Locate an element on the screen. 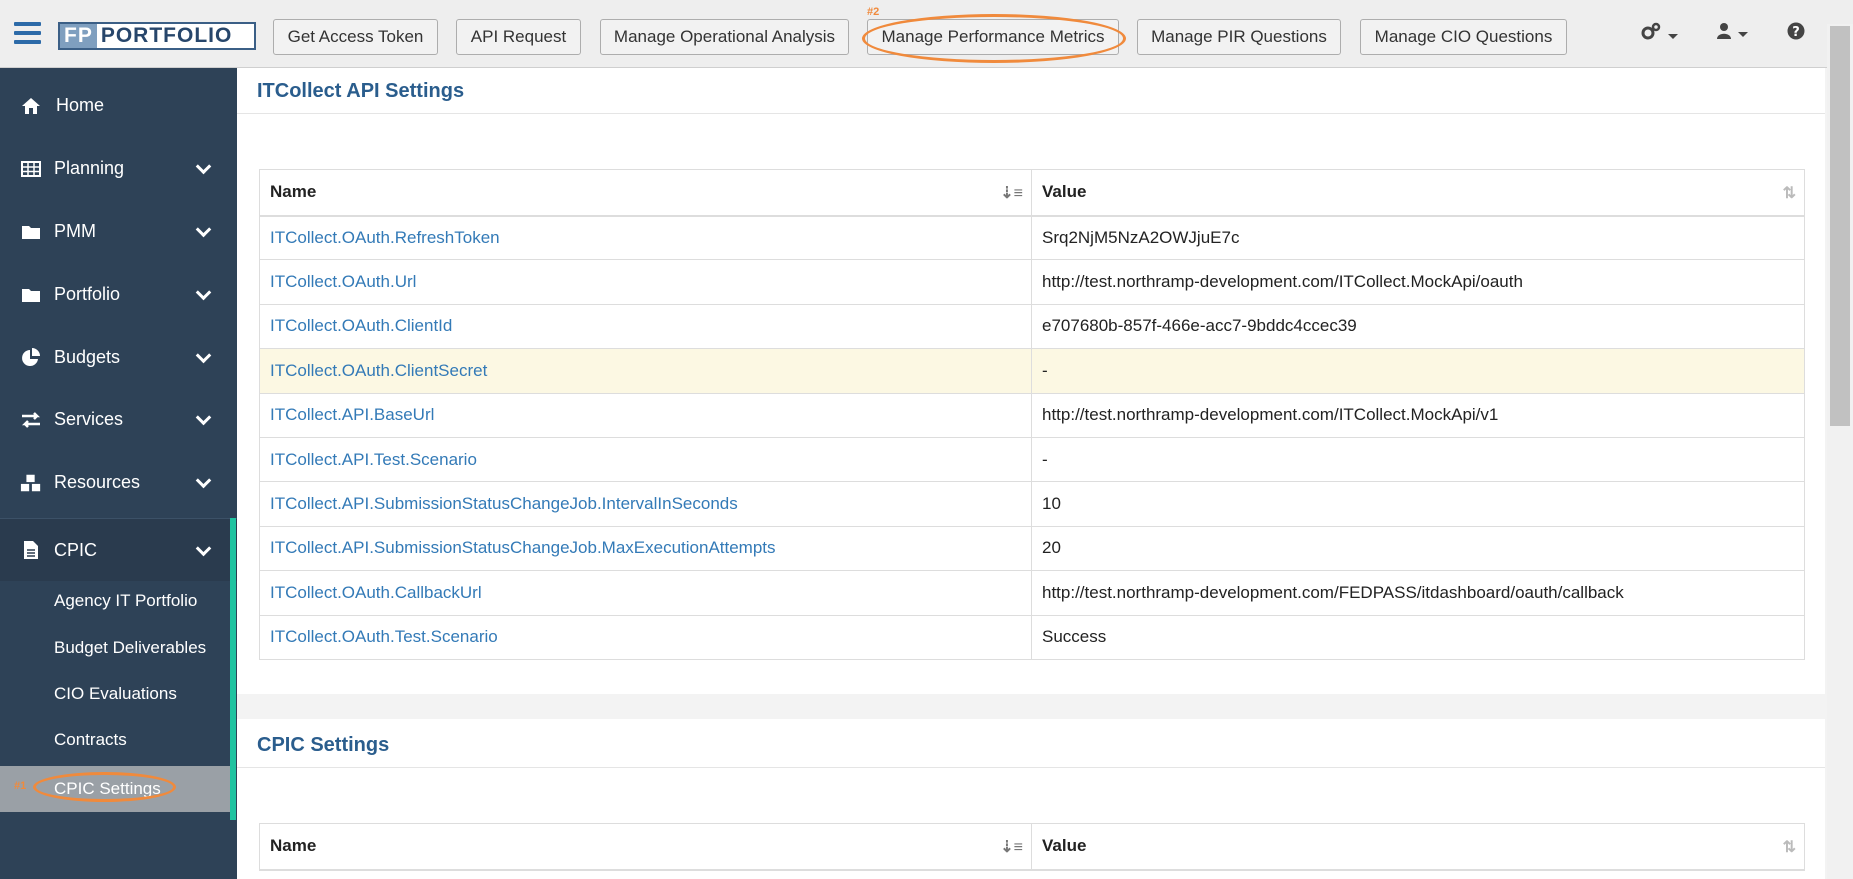 The height and width of the screenshot is (879, 1853). table-row: ITCollect.API.Test.Scenario - is located at coordinates (1032, 459).